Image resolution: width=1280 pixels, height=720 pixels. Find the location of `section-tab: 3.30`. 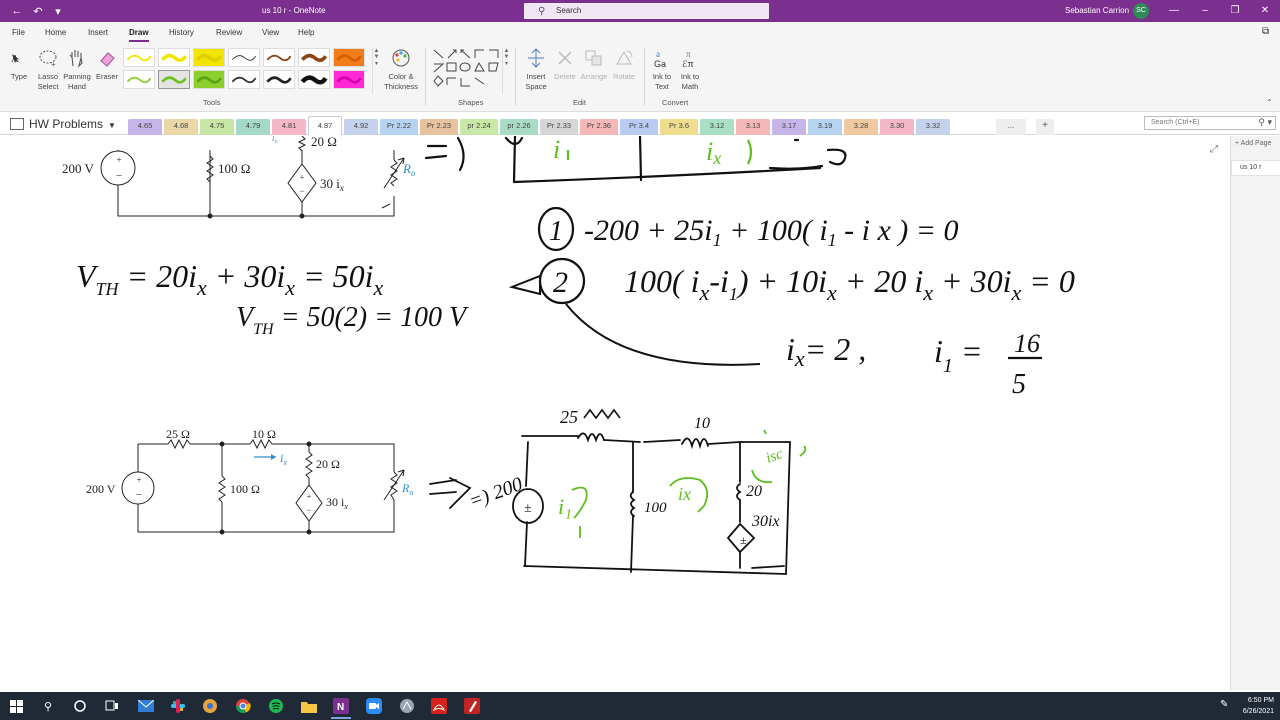

section-tab: 3.30 is located at coordinates (897, 127).